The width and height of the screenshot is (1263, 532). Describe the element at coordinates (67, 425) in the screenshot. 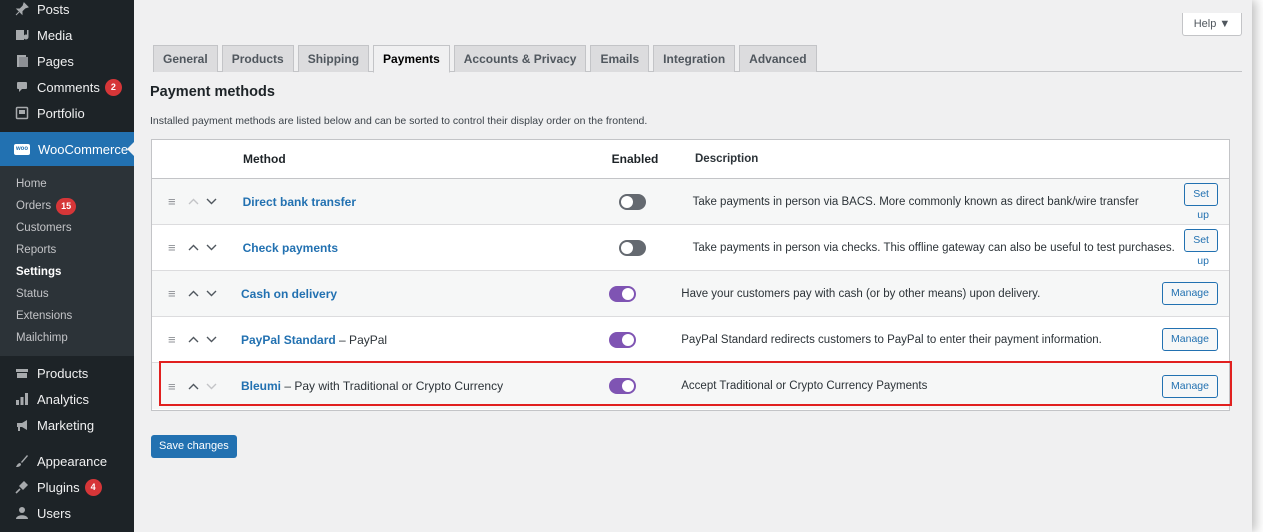

I see `sidebar-item-marketing: Marketing` at that location.